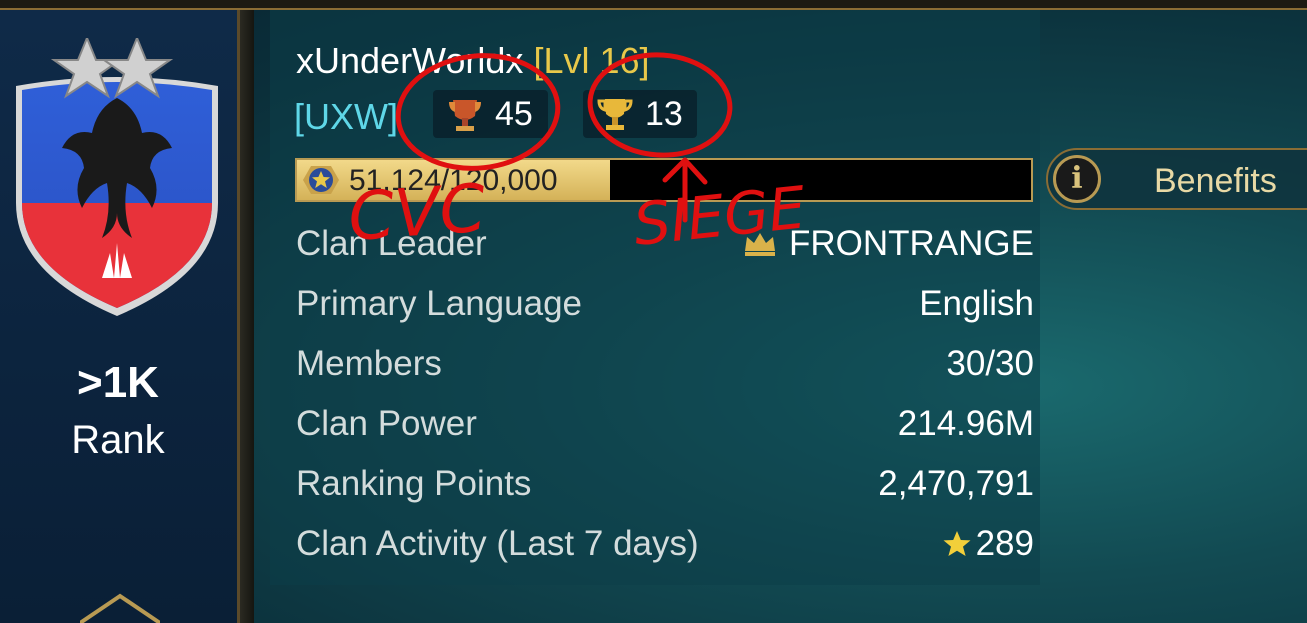  Describe the element at coordinates (965, 423) in the screenshot. I see `stat-value: 214.96M` at that location.